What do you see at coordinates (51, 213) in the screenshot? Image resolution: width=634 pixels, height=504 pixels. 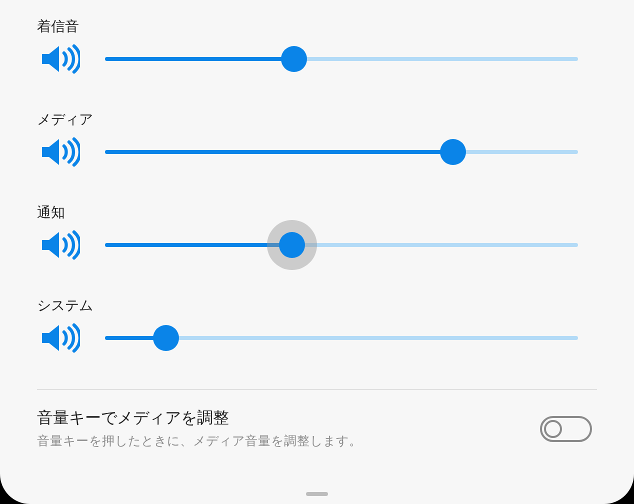 I see `slider-label: 通知` at bounding box center [51, 213].